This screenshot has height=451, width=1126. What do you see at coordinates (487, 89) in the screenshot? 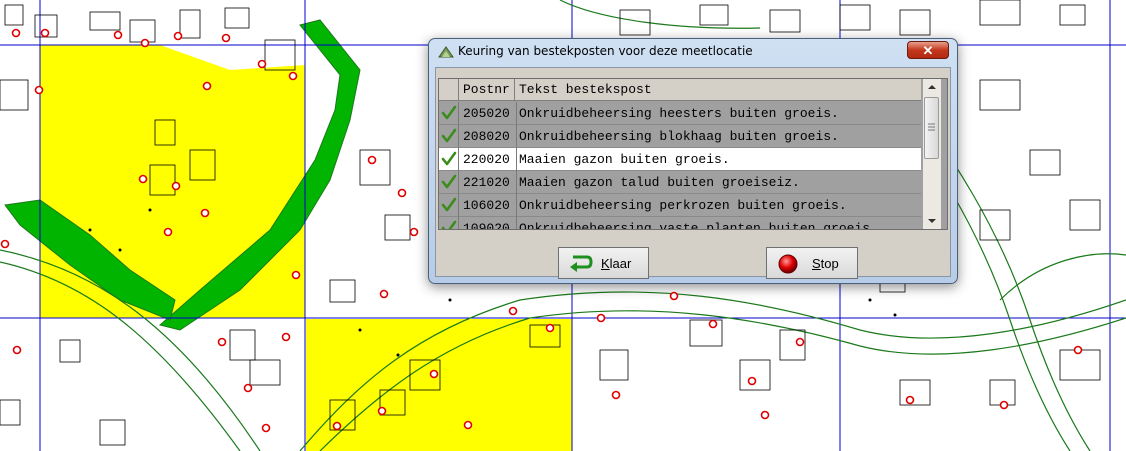
I see `header-postnr: Postnr` at bounding box center [487, 89].